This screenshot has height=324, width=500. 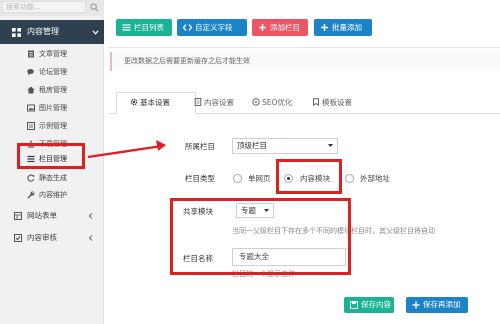 What do you see at coordinates (95, 32) in the screenshot?
I see `chevron-down-icon` at bounding box center [95, 32].